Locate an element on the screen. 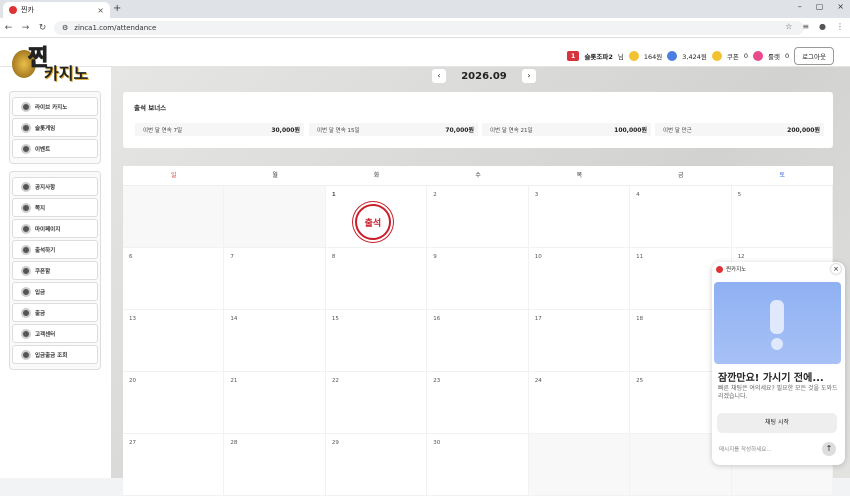  send-icon: ↑ is located at coordinates (829, 449).